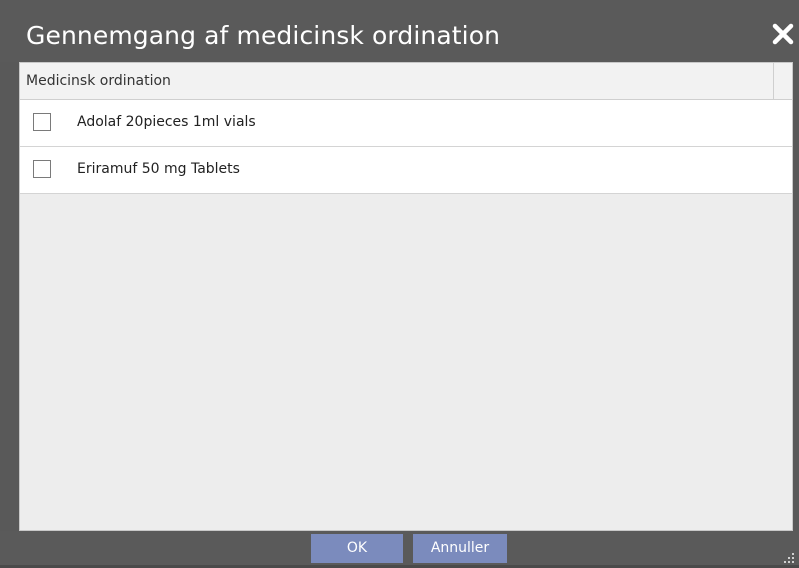  What do you see at coordinates (357, 548) in the screenshot?
I see `ok-button: OK` at bounding box center [357, 548].